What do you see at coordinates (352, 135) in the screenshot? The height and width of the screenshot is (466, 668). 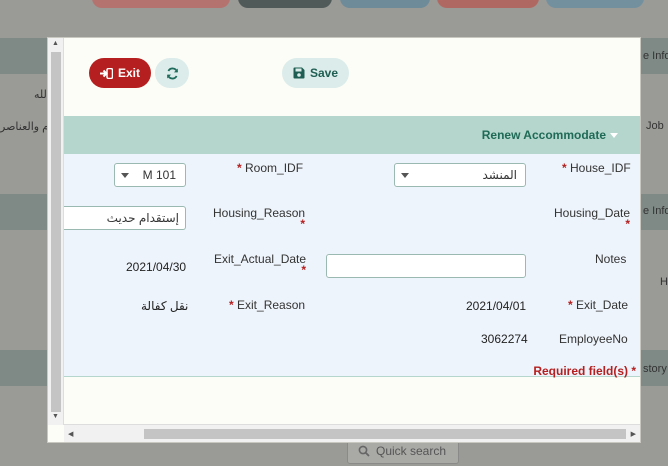 I see `section-header: Renew Accommodate` at bounding box center [352, 135].